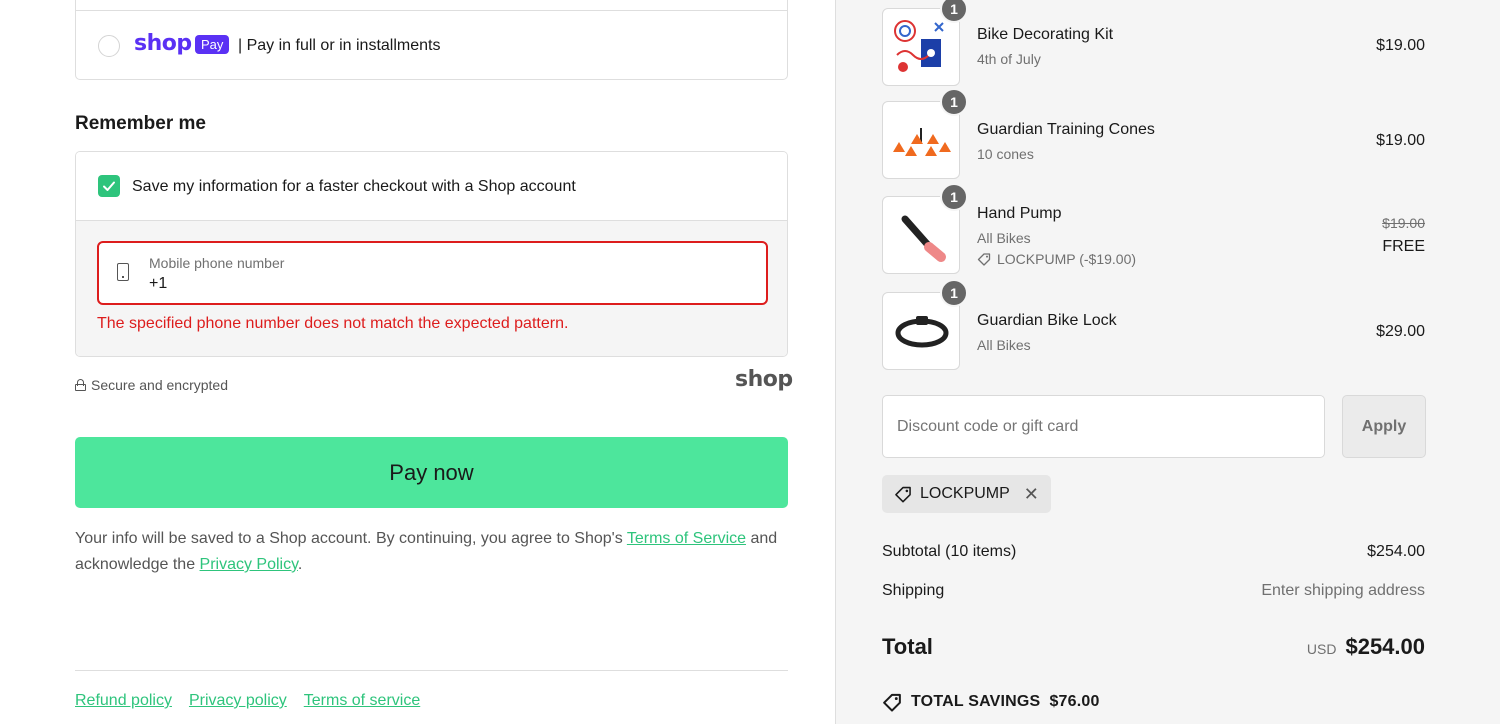  What do you see at coordinates (217, 263) in the screenshot?
I see `mobile-phone-label: Mobile phone number` at bounding box center [217, 263].